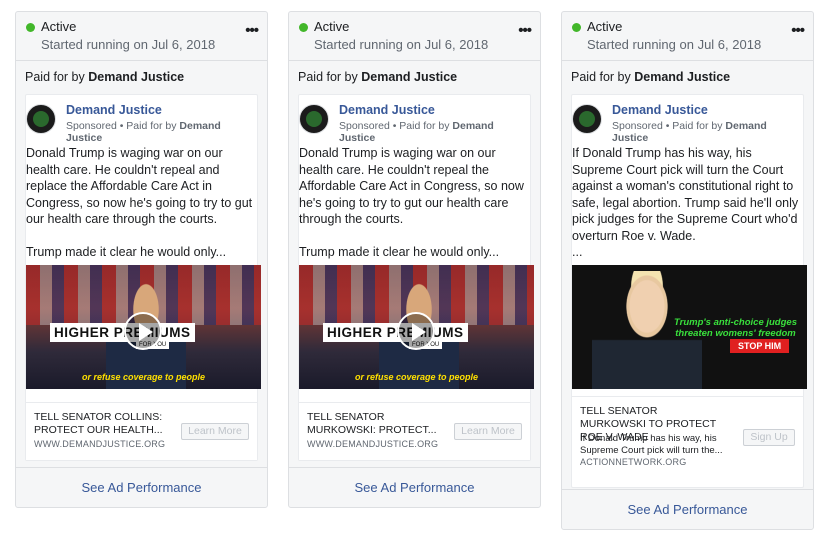 The width and height of the screenshot is (835, 540). What do you see at coordinates (760, 346) in the screenshot?
I see `image-stop-badge: STOP HIM` at bounding box center [760, 346].